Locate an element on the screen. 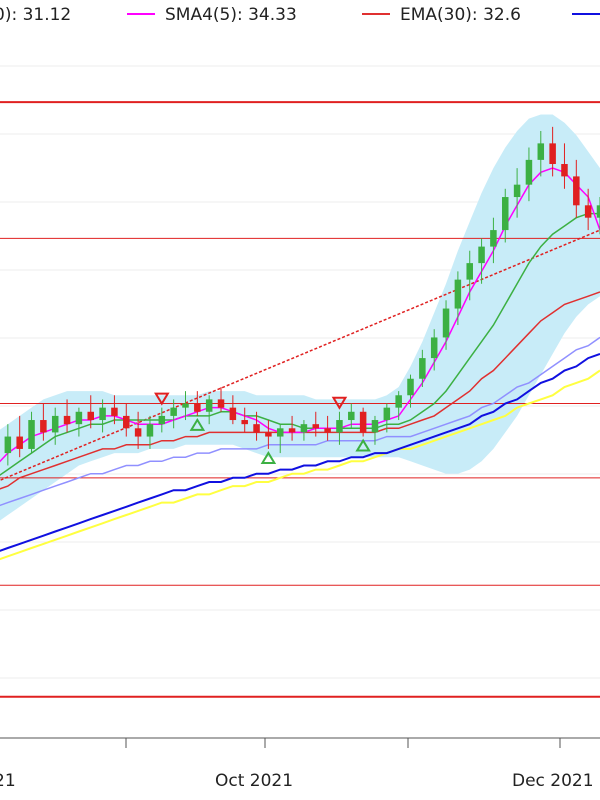 The height and width of the screenshot is (800, 600). legend-swatch-ema30 is located at coordinates (376, 14).